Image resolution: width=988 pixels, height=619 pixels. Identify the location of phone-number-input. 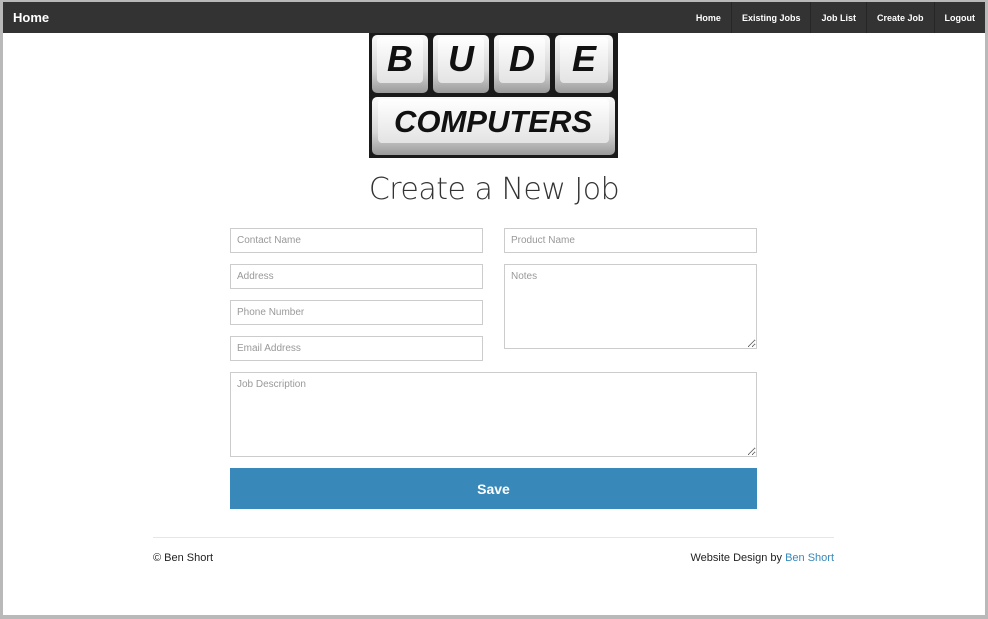
(356, 312).